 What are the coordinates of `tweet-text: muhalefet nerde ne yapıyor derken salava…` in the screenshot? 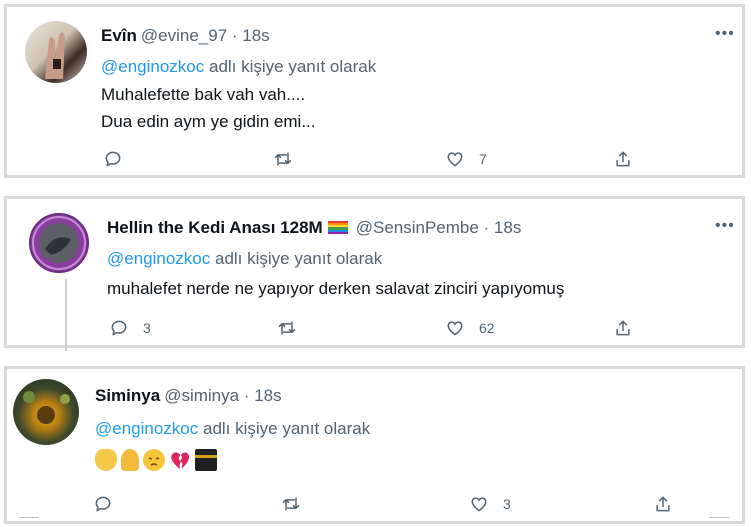 It's located at (335, 288).